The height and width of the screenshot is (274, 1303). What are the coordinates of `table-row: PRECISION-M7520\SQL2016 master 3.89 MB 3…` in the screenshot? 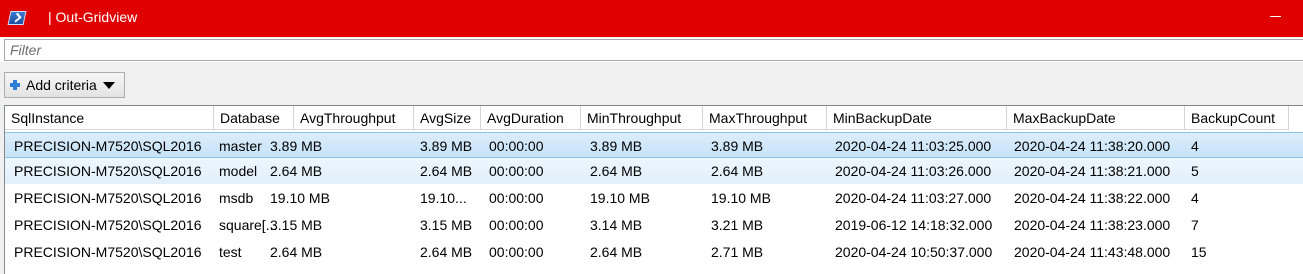 It's located at (654, 145).